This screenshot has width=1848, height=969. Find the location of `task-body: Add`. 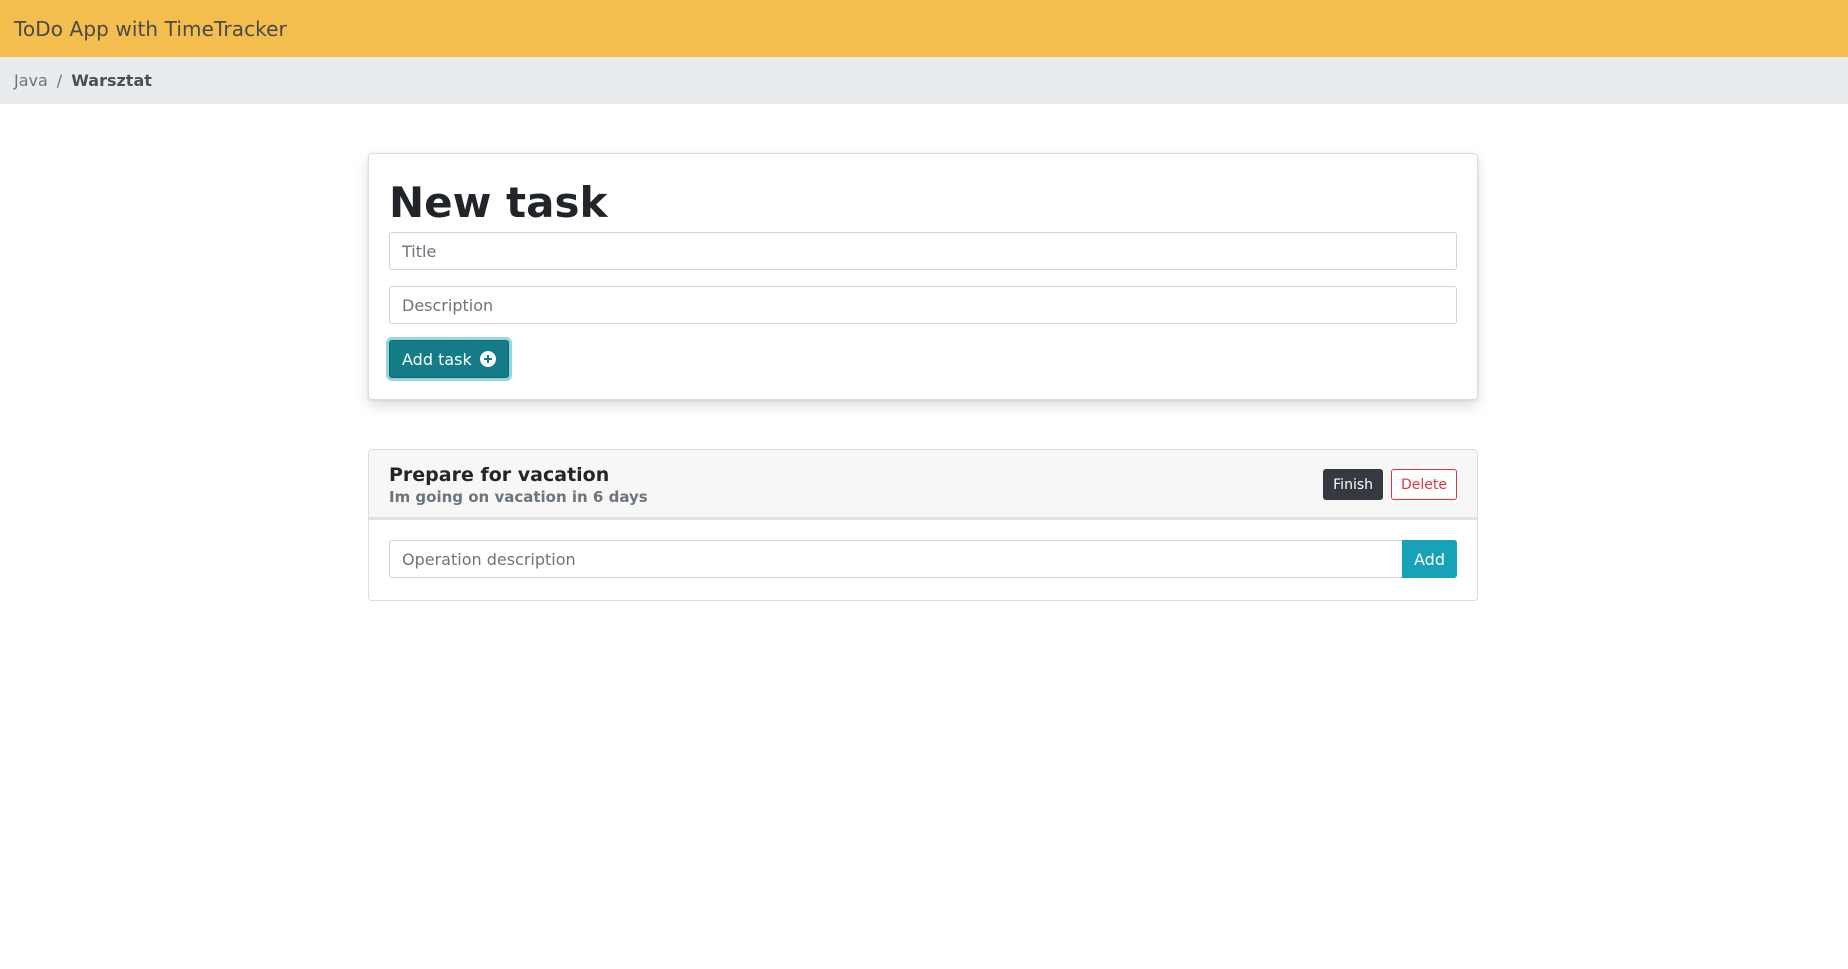

task-body: Add is located at coordinates (923, 559).